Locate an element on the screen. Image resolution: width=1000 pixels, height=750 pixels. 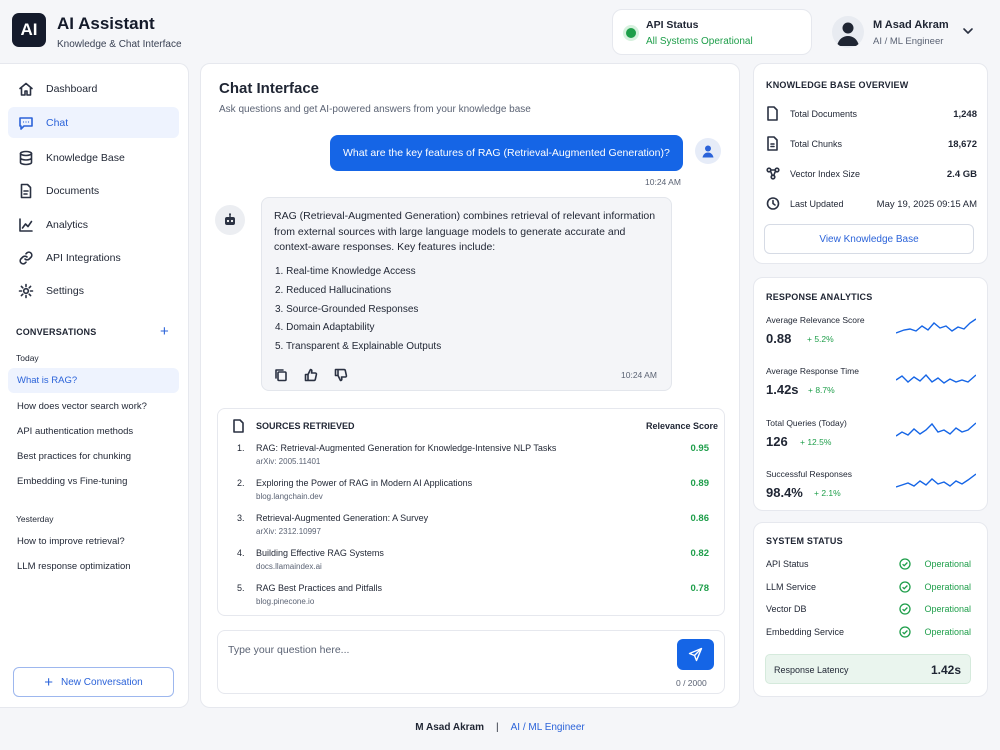
api-status-title: API Status is located at coordinates (672, 25).